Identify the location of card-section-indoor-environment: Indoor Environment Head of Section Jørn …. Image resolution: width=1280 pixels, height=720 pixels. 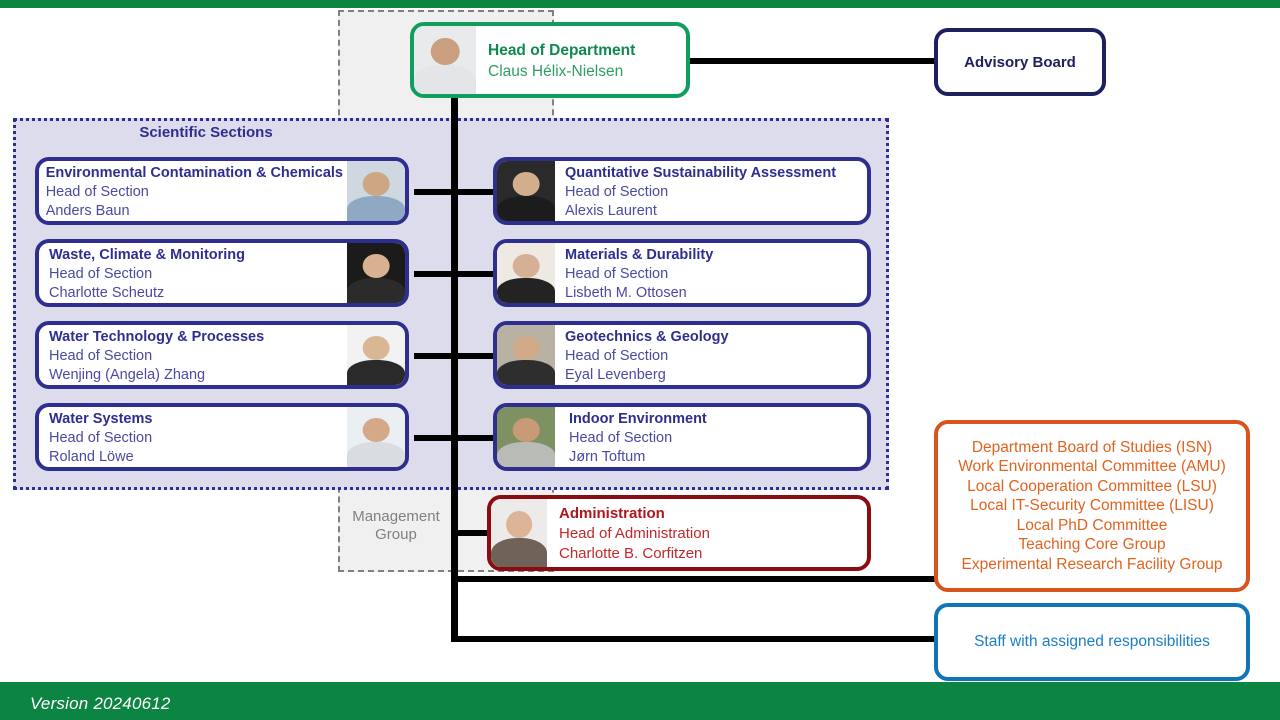
(682, 437).